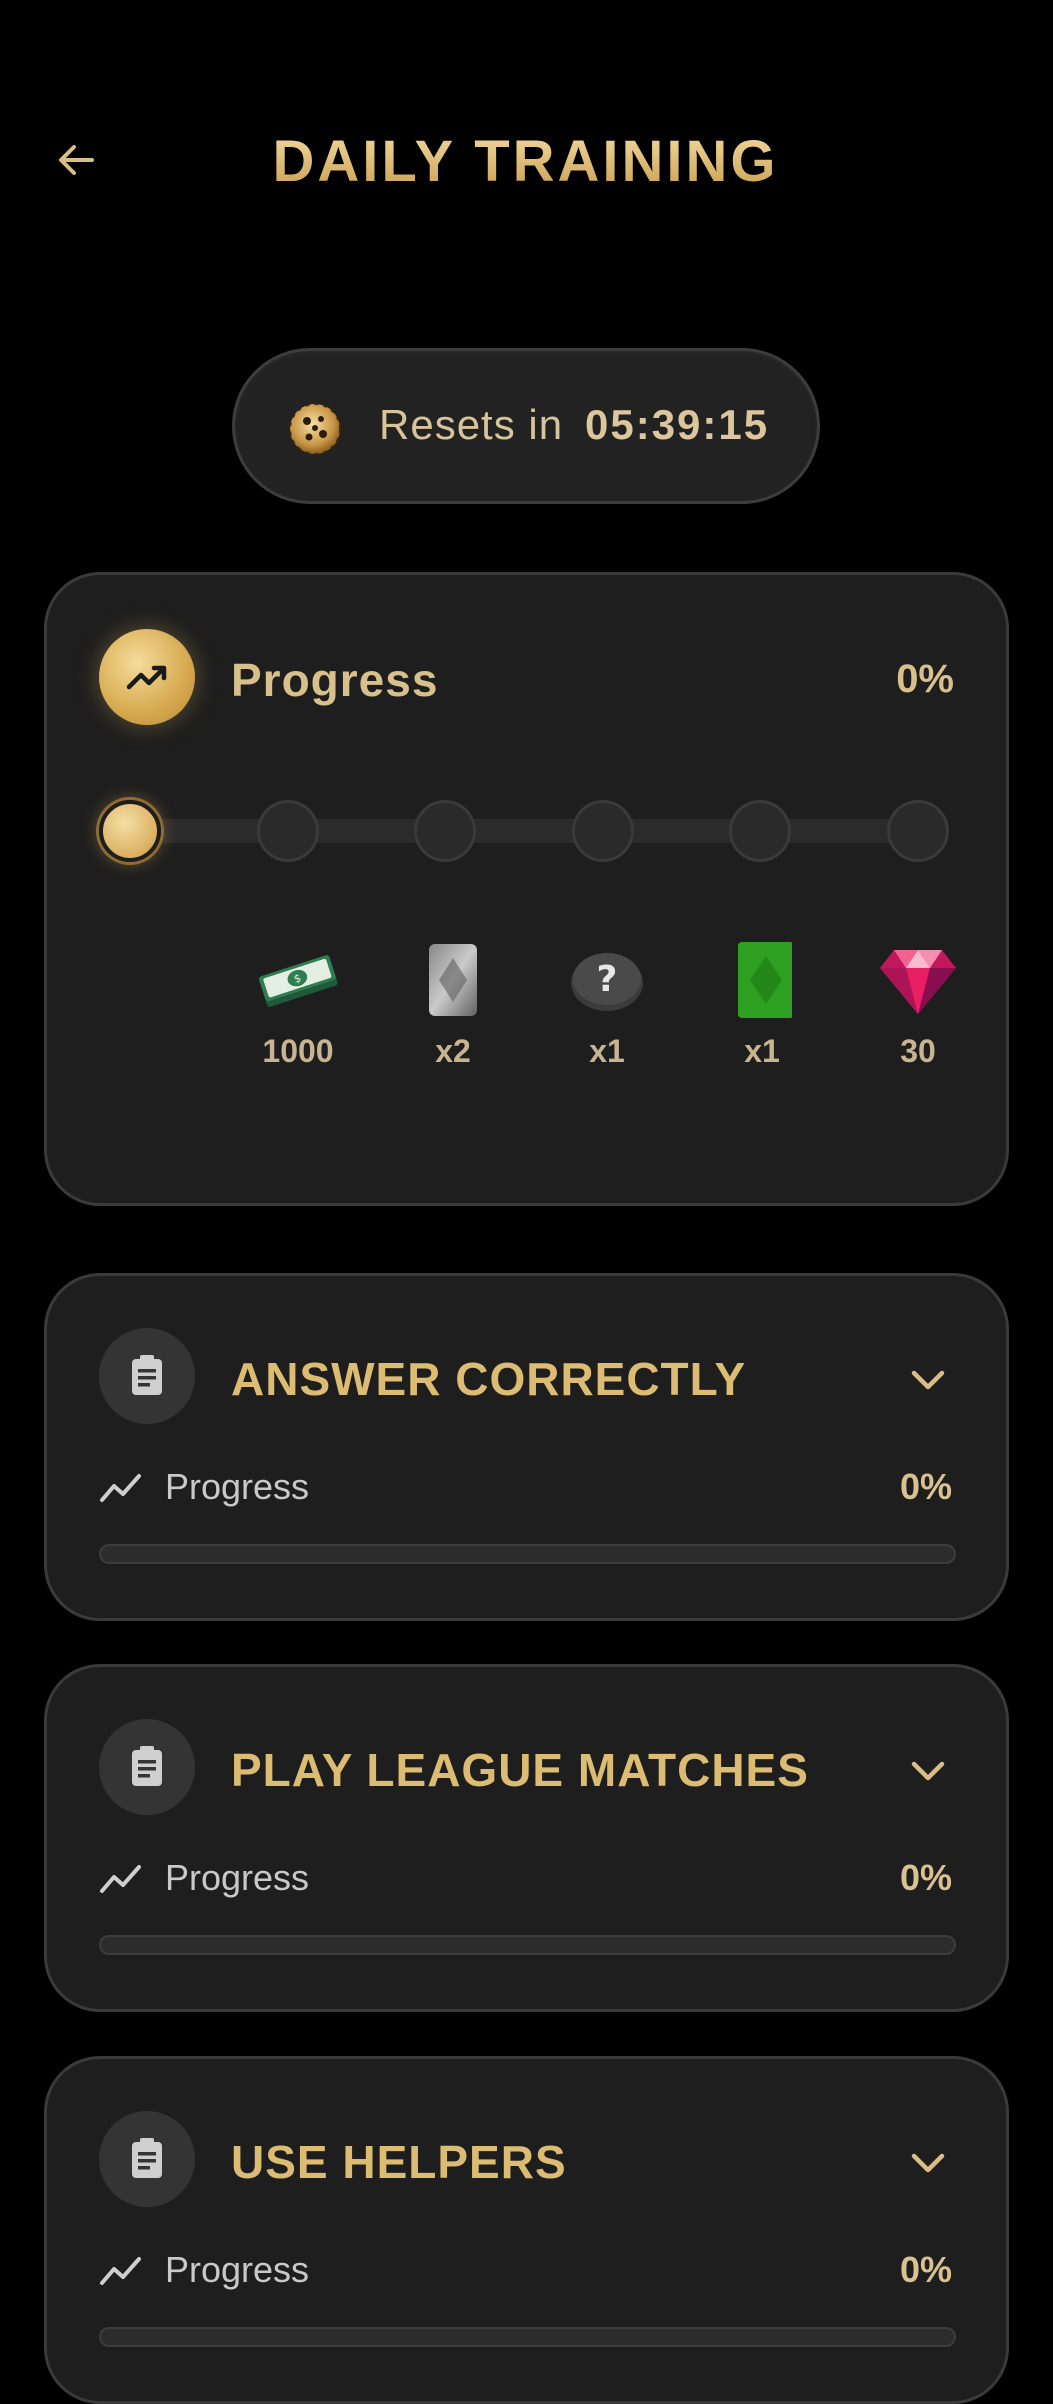 Image resolution: width=1053 pixels, height=2404 pixels. What do you see at coordinates (471, 424) in the screenshot?
I see `reset-label: Resets in` at bounding box center [471, 424].